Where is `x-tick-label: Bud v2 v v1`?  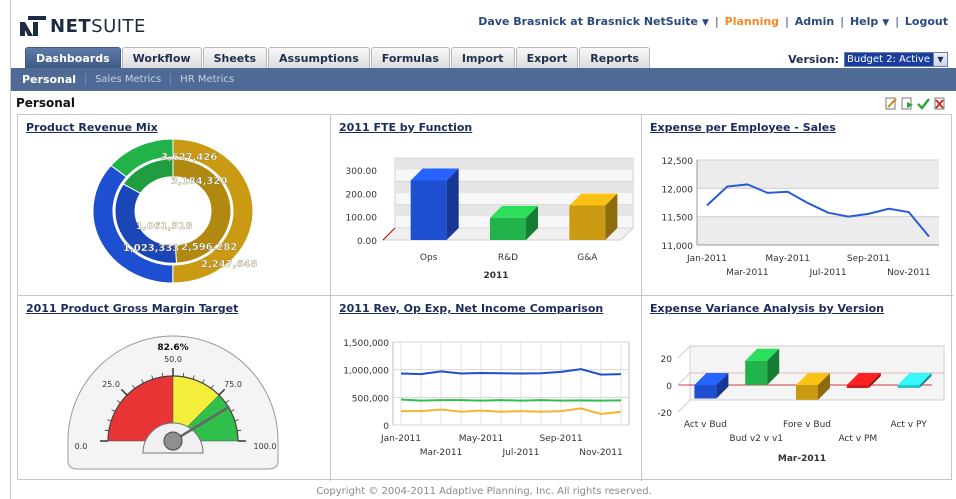
x-tick-label: Bud v2 v v1 is located at coordinates (756, 439).